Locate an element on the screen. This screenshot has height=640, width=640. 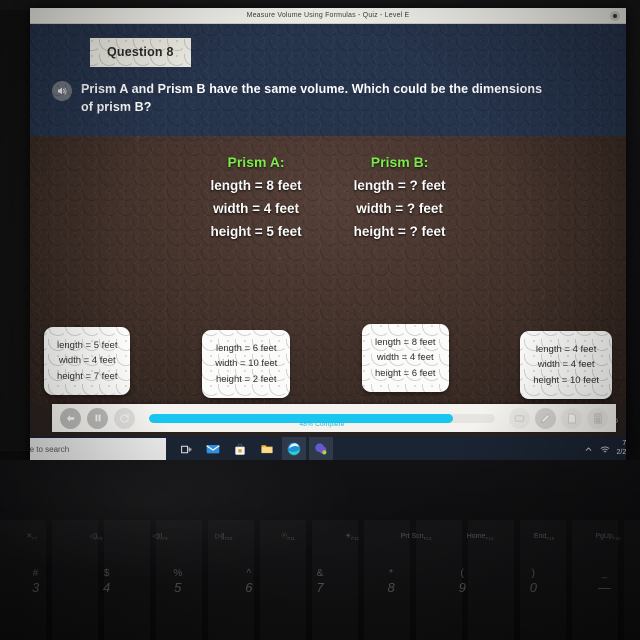
answer-1-height: height = 7 feet is located at coordinates (87, 376).